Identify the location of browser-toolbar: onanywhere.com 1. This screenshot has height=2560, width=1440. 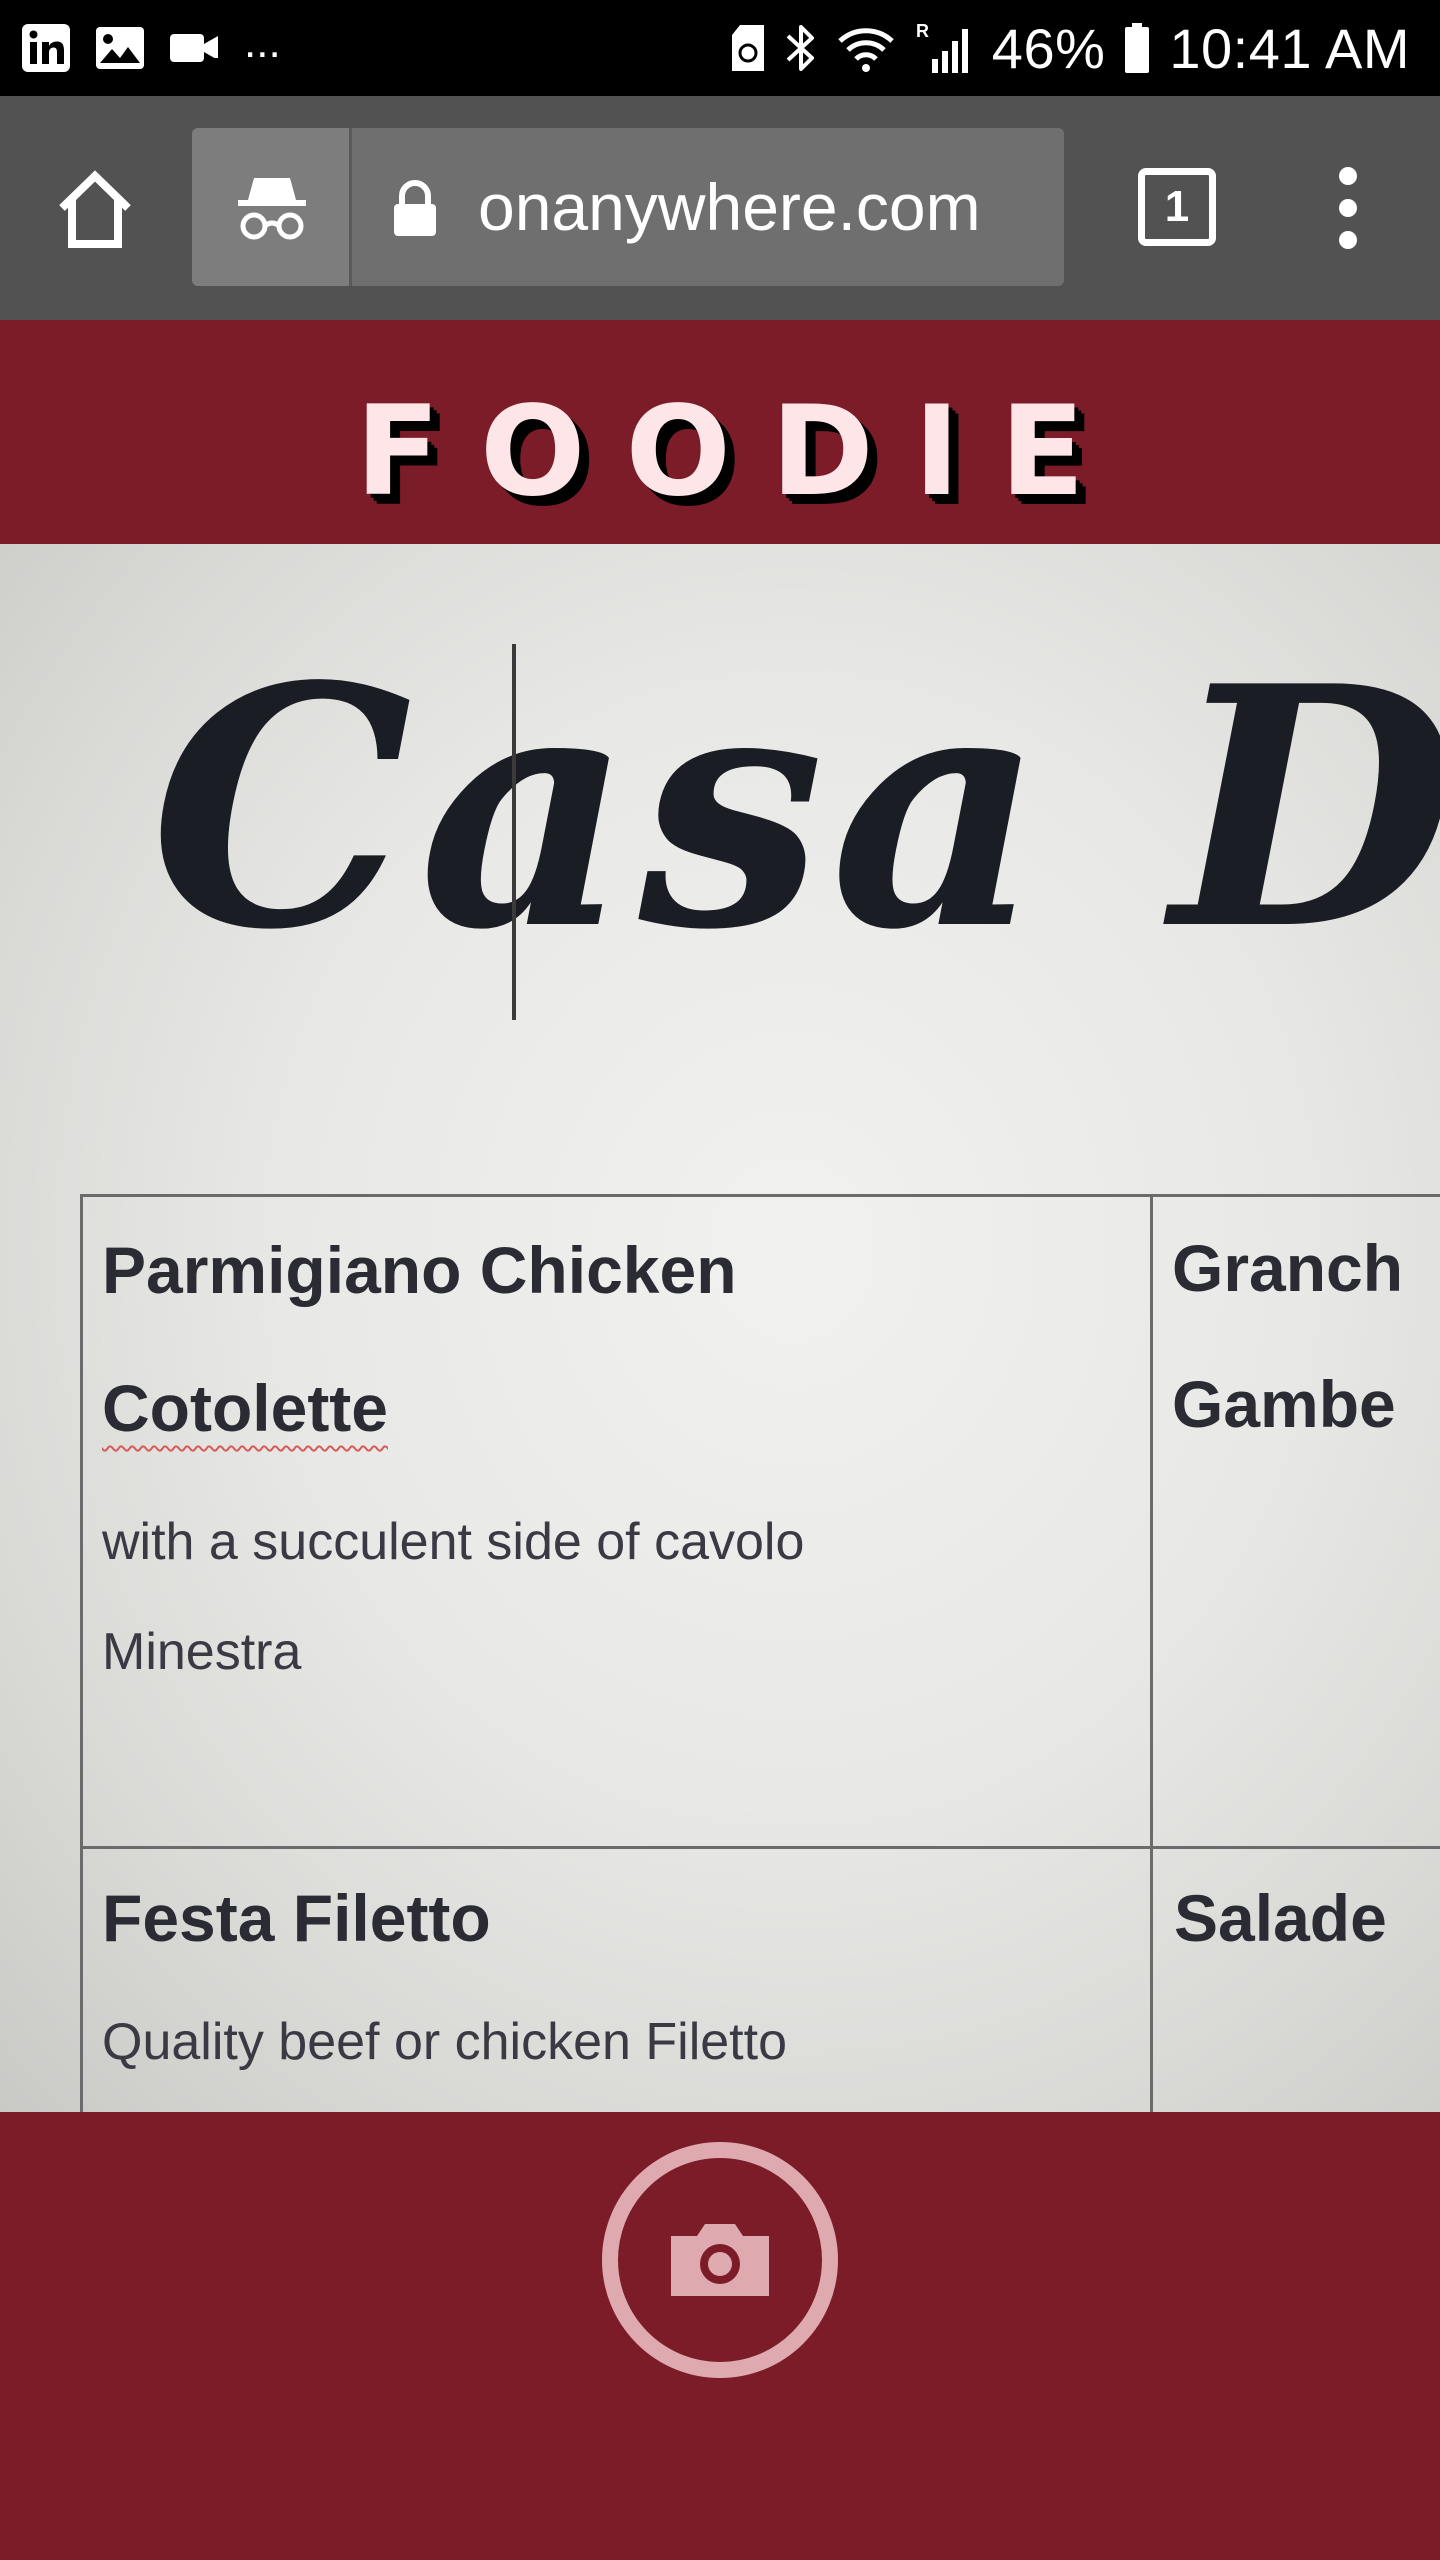
(720, 208).